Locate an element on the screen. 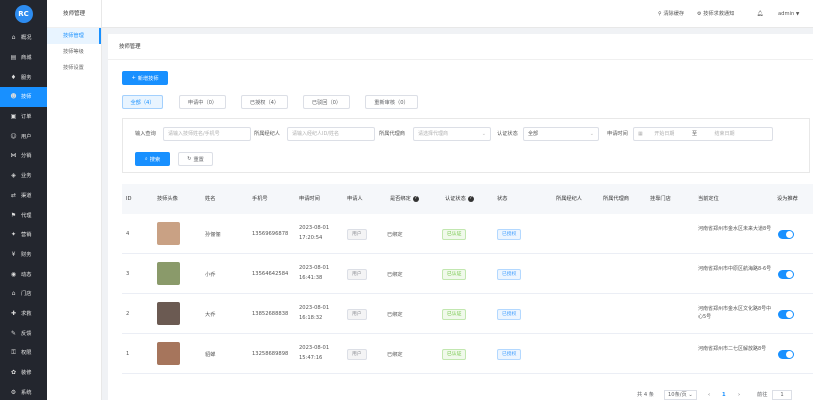 This screenshot has width=813, height=400. date-range-picker: ▦ 开始日期 至 结束日期 is located at coordinates (703, 134).